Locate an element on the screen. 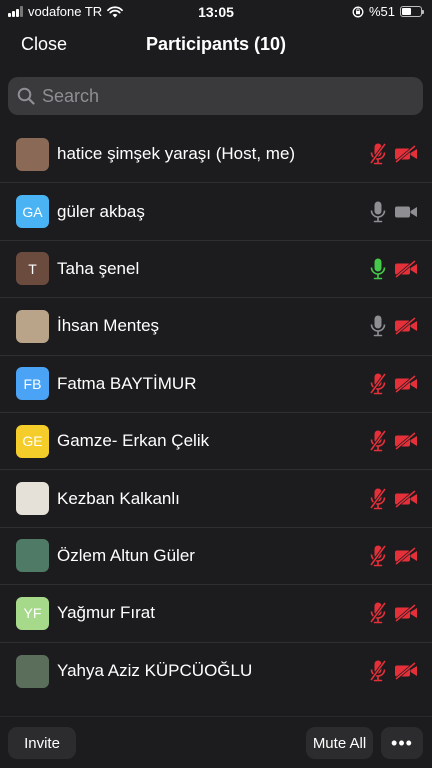  participant-name: Özlem Altun Güler is located at coordinates (126, 555).